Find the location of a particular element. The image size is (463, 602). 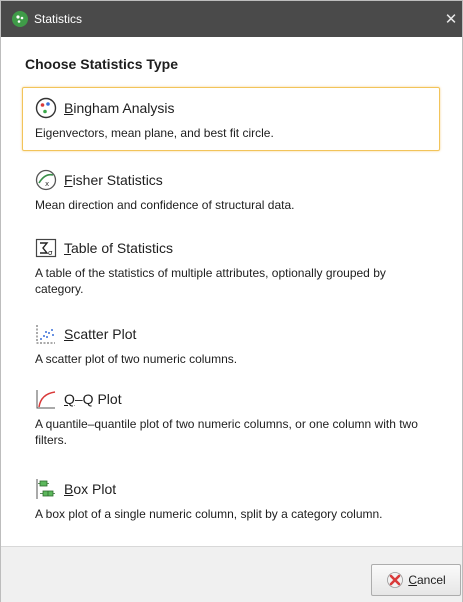

cancel-label: Cancel is located at coordinates (427, 580).